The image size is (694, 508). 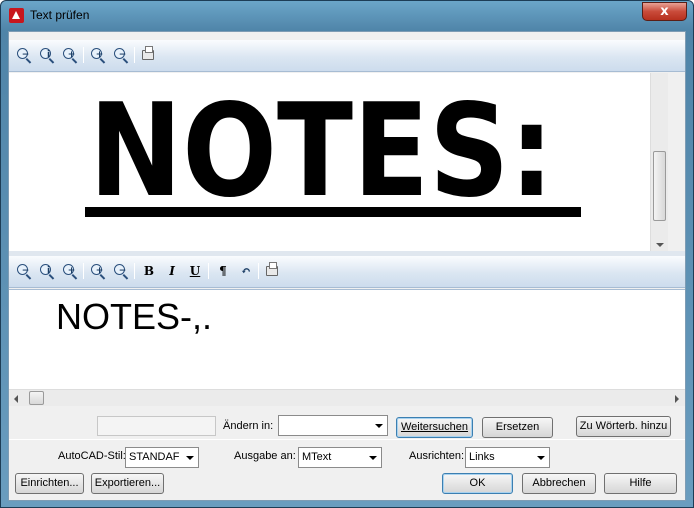 What do you see at coordinates (660, 245) in the screenshot?
I see `scroll-down-icon` at bounding box center [660, 245].